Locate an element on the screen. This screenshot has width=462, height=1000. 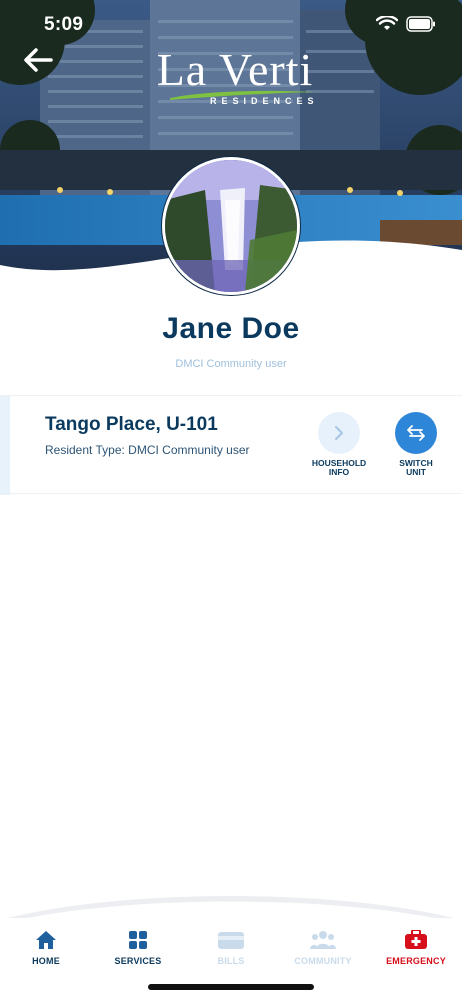
status-icons is located at coordinates (406, 24).